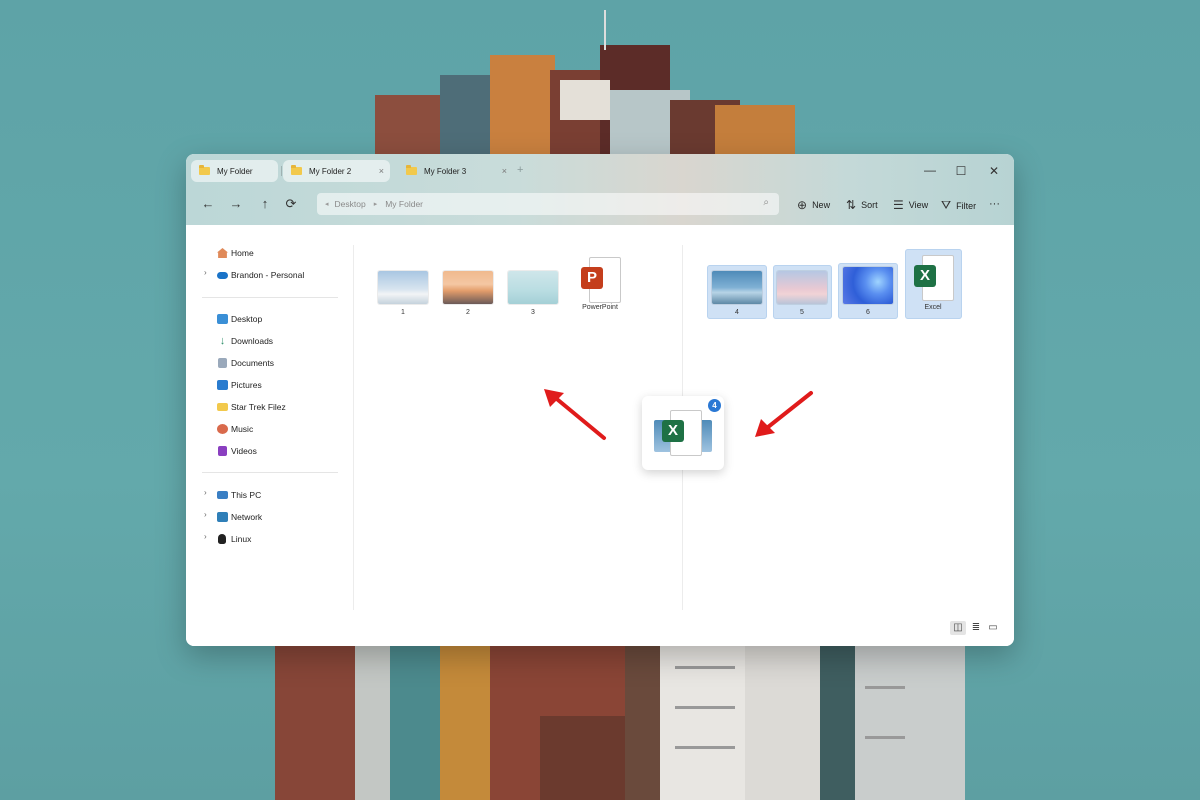 The image size is (1200, 800). Describe the element at coordinates (851, 205) in the screenshot. I see `sort-icon: ⇅` at that location.